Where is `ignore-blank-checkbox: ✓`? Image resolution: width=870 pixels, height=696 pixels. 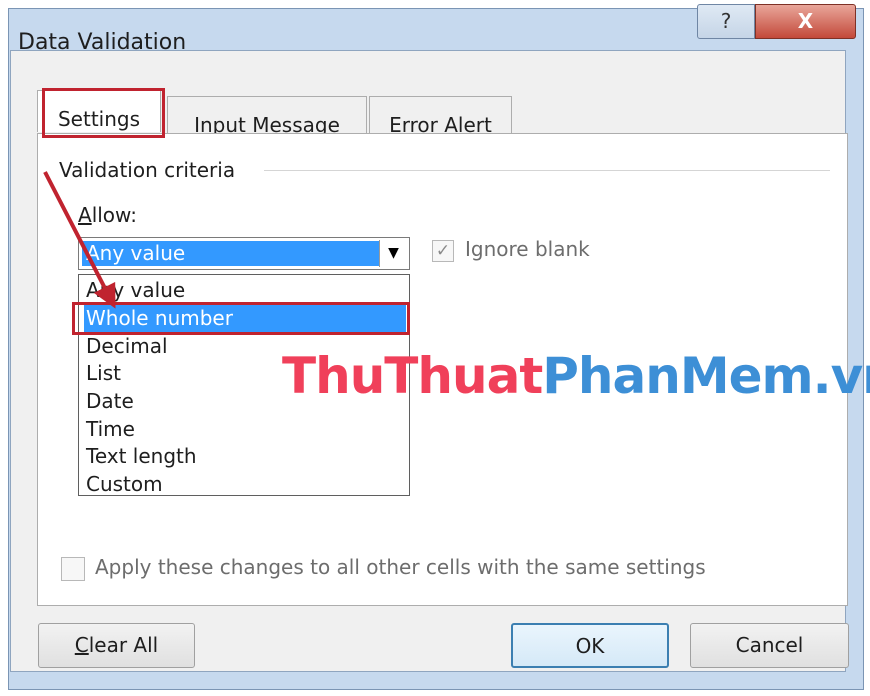
ignore-blank-checkbox: ✓ is located at coordinates (443, 251).